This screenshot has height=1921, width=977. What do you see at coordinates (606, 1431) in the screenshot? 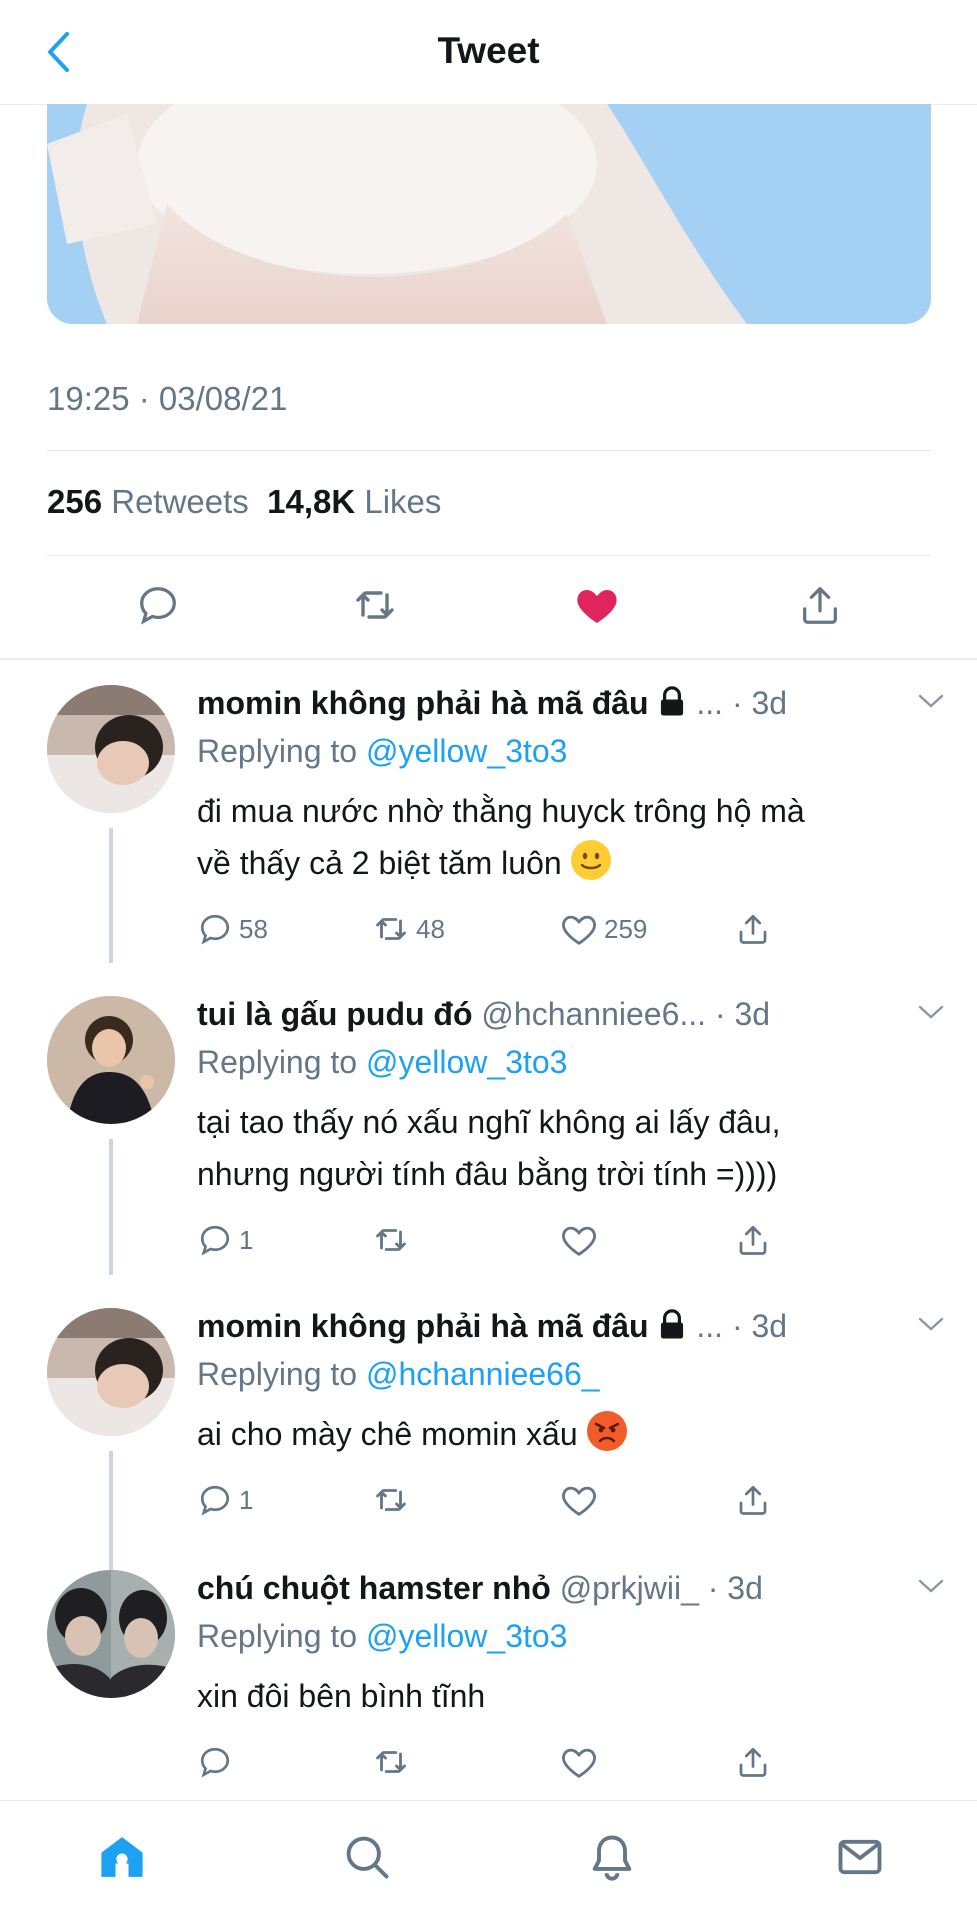
I see `angry-face-emoji` at bounding box center [606, 1431].